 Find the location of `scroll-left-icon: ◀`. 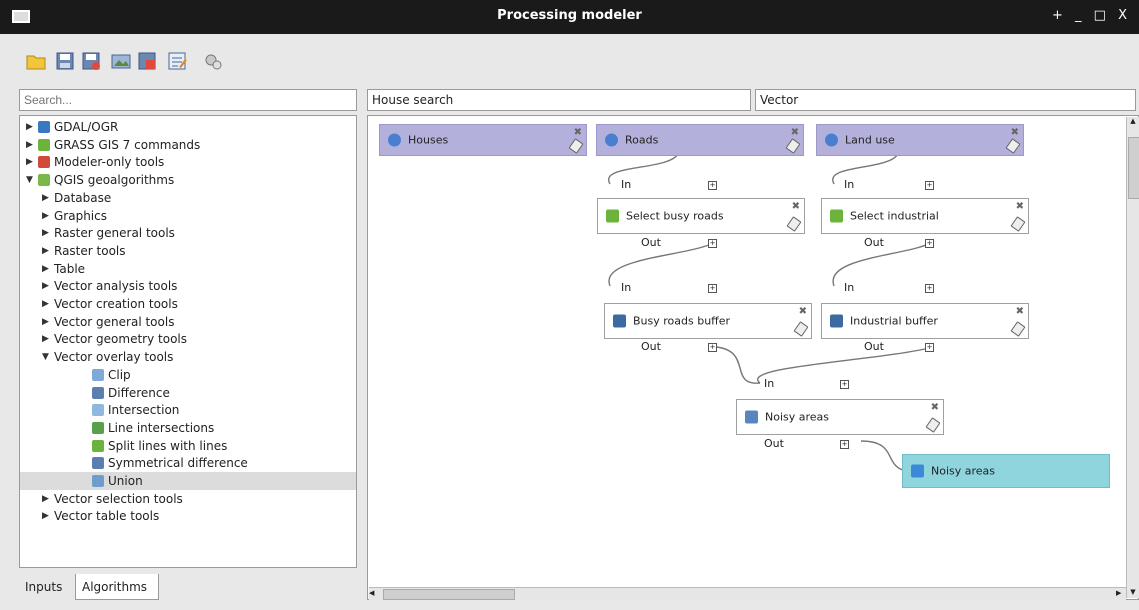

scroll-left-icon: ◀ is located at coordinates (374, 594).